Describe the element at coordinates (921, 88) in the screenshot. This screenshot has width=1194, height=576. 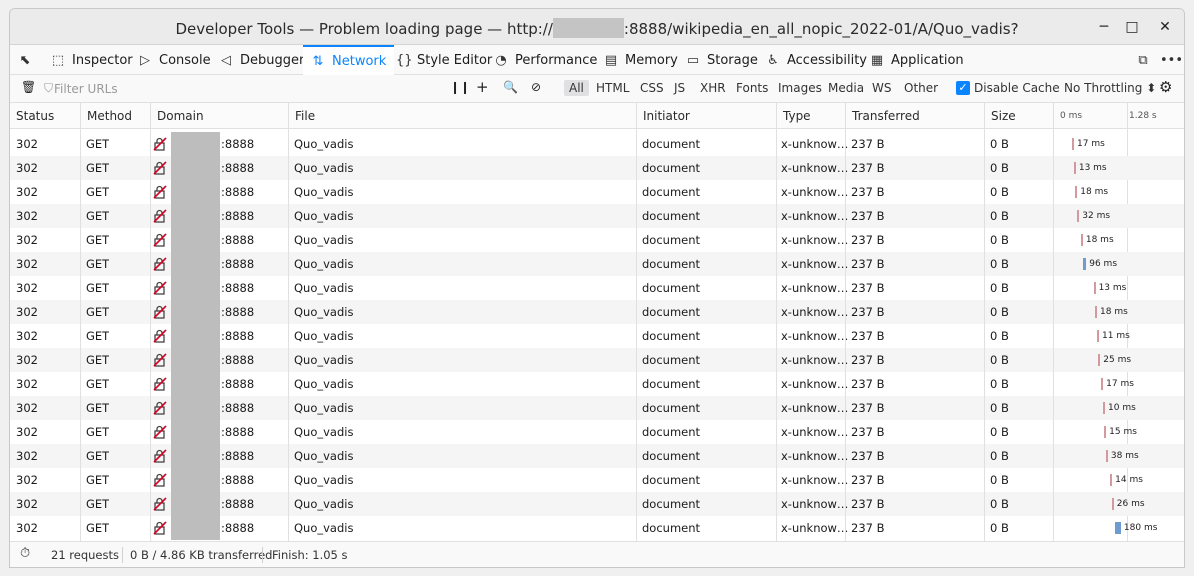
I see `filter-type-other: Other` at that location.